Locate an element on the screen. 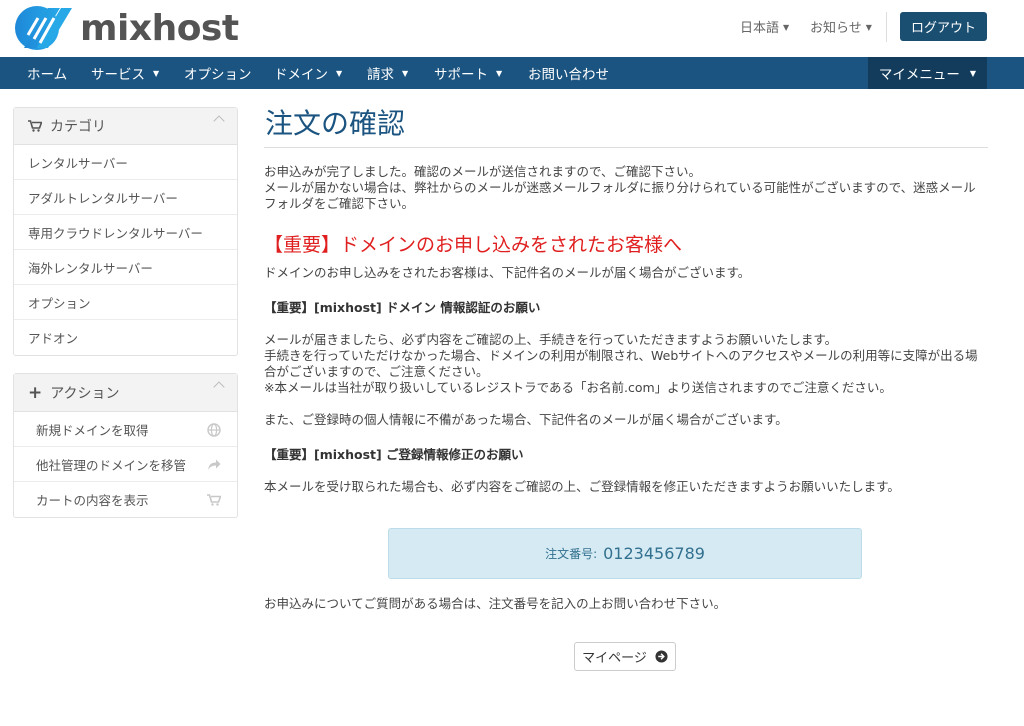  sidebar-item-options: オプション is located at coordinates (125, 302).